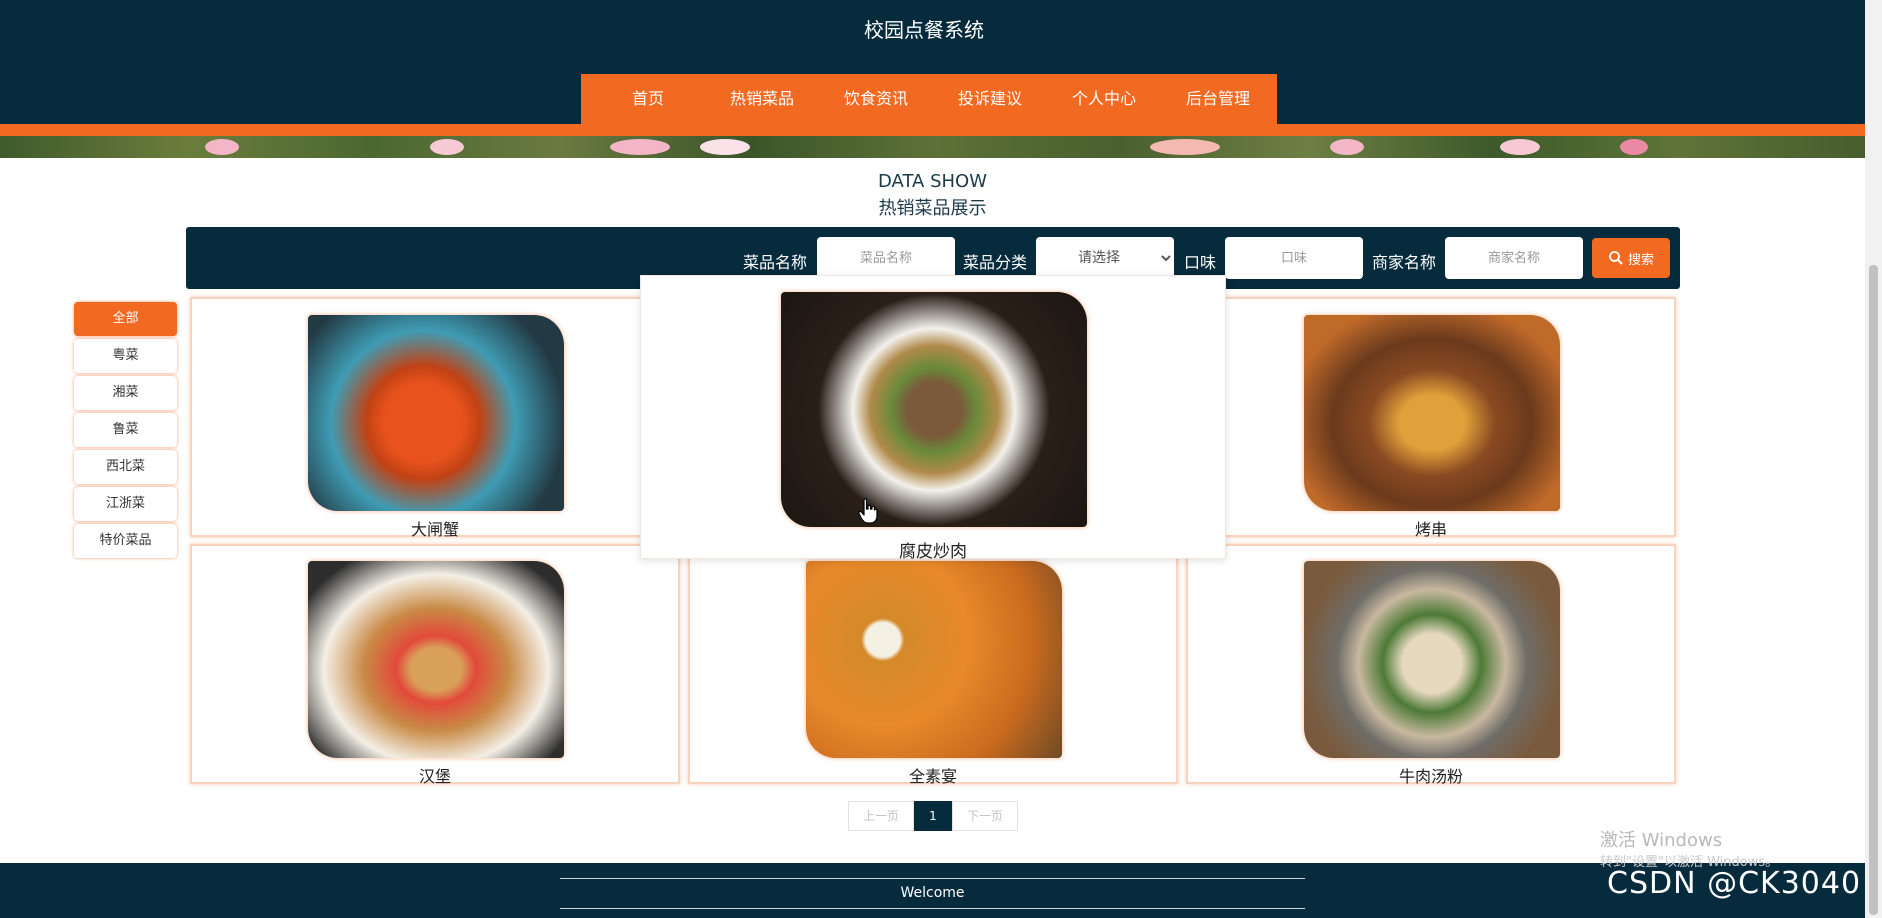 The image size is (1882, 918). I want to click on page-scrollbar, so click(1873, 459).